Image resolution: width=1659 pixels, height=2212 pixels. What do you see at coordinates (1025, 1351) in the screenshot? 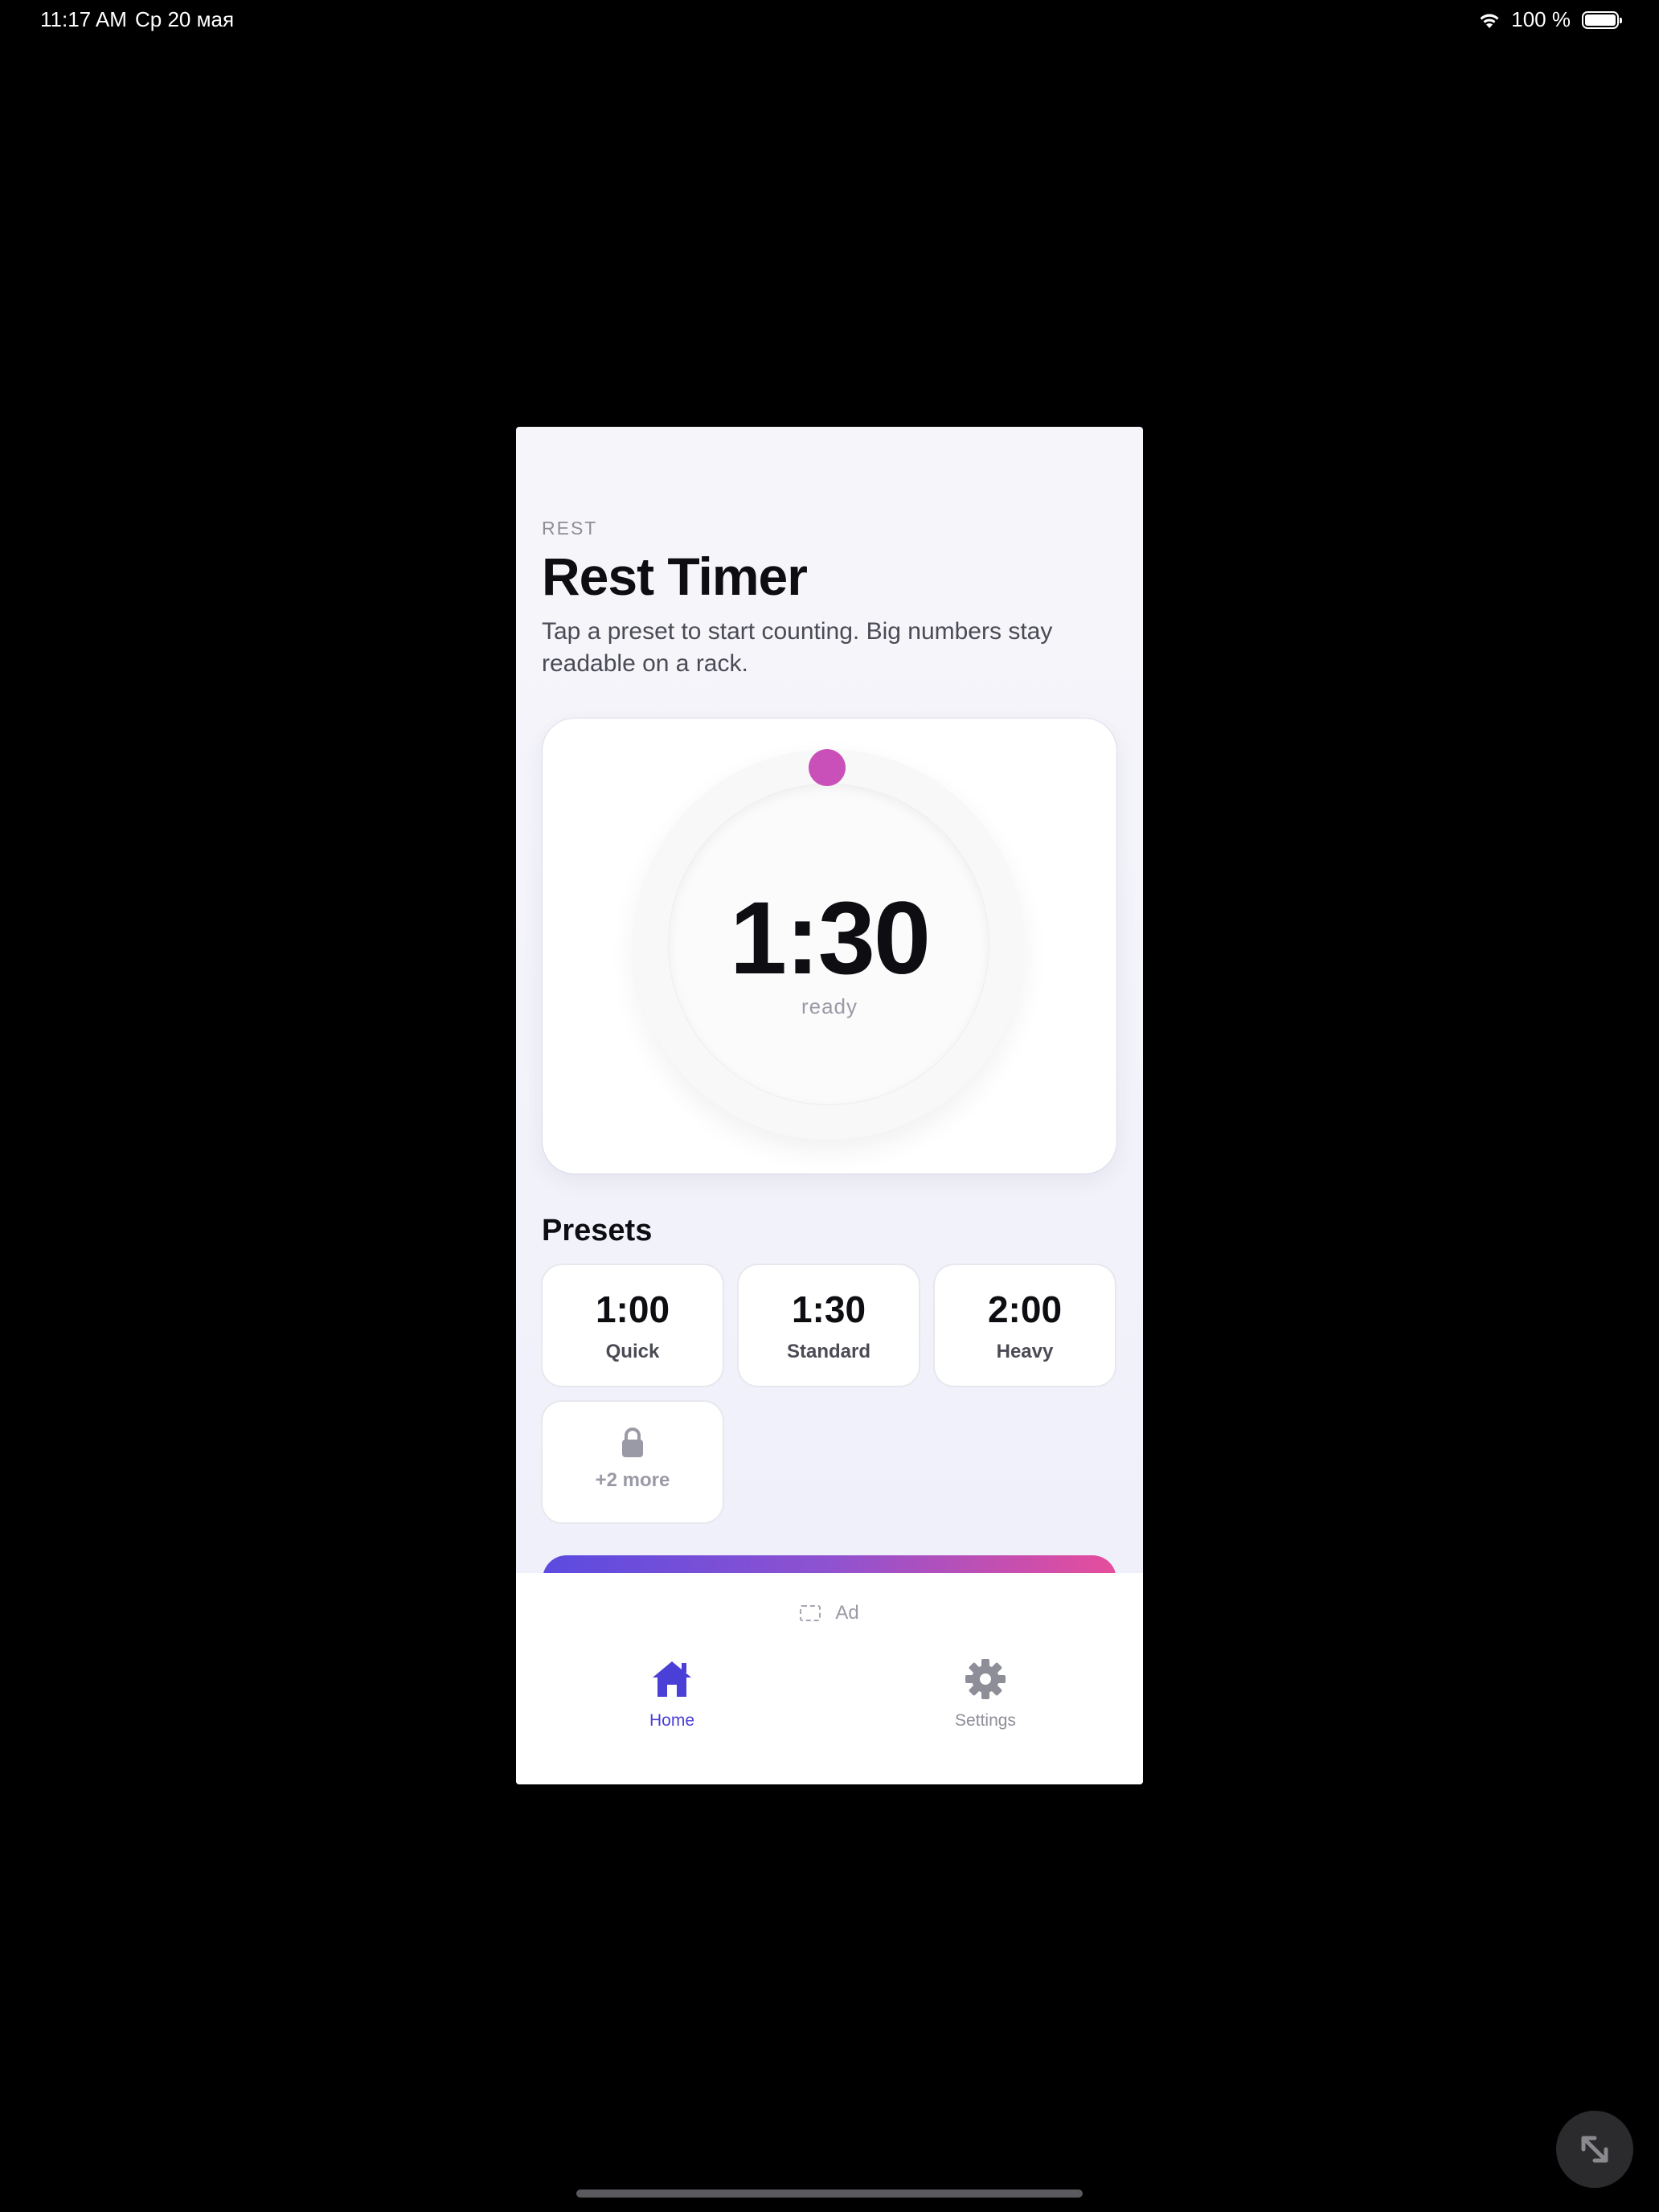
I see `preset-label: Heavy` at bounding box center [1025, 1351].